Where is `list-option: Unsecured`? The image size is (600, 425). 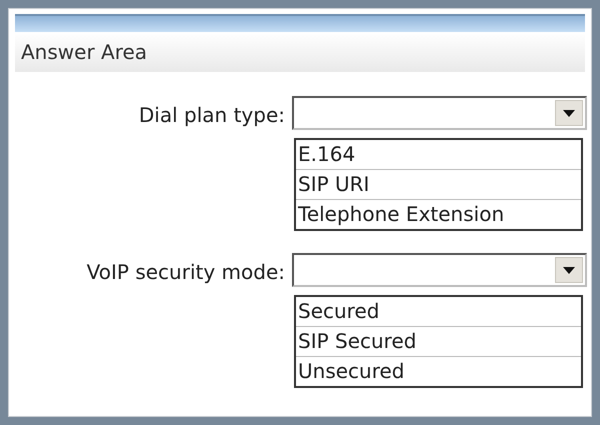 list-option: Unsecured is located at coordinates (438, 371).